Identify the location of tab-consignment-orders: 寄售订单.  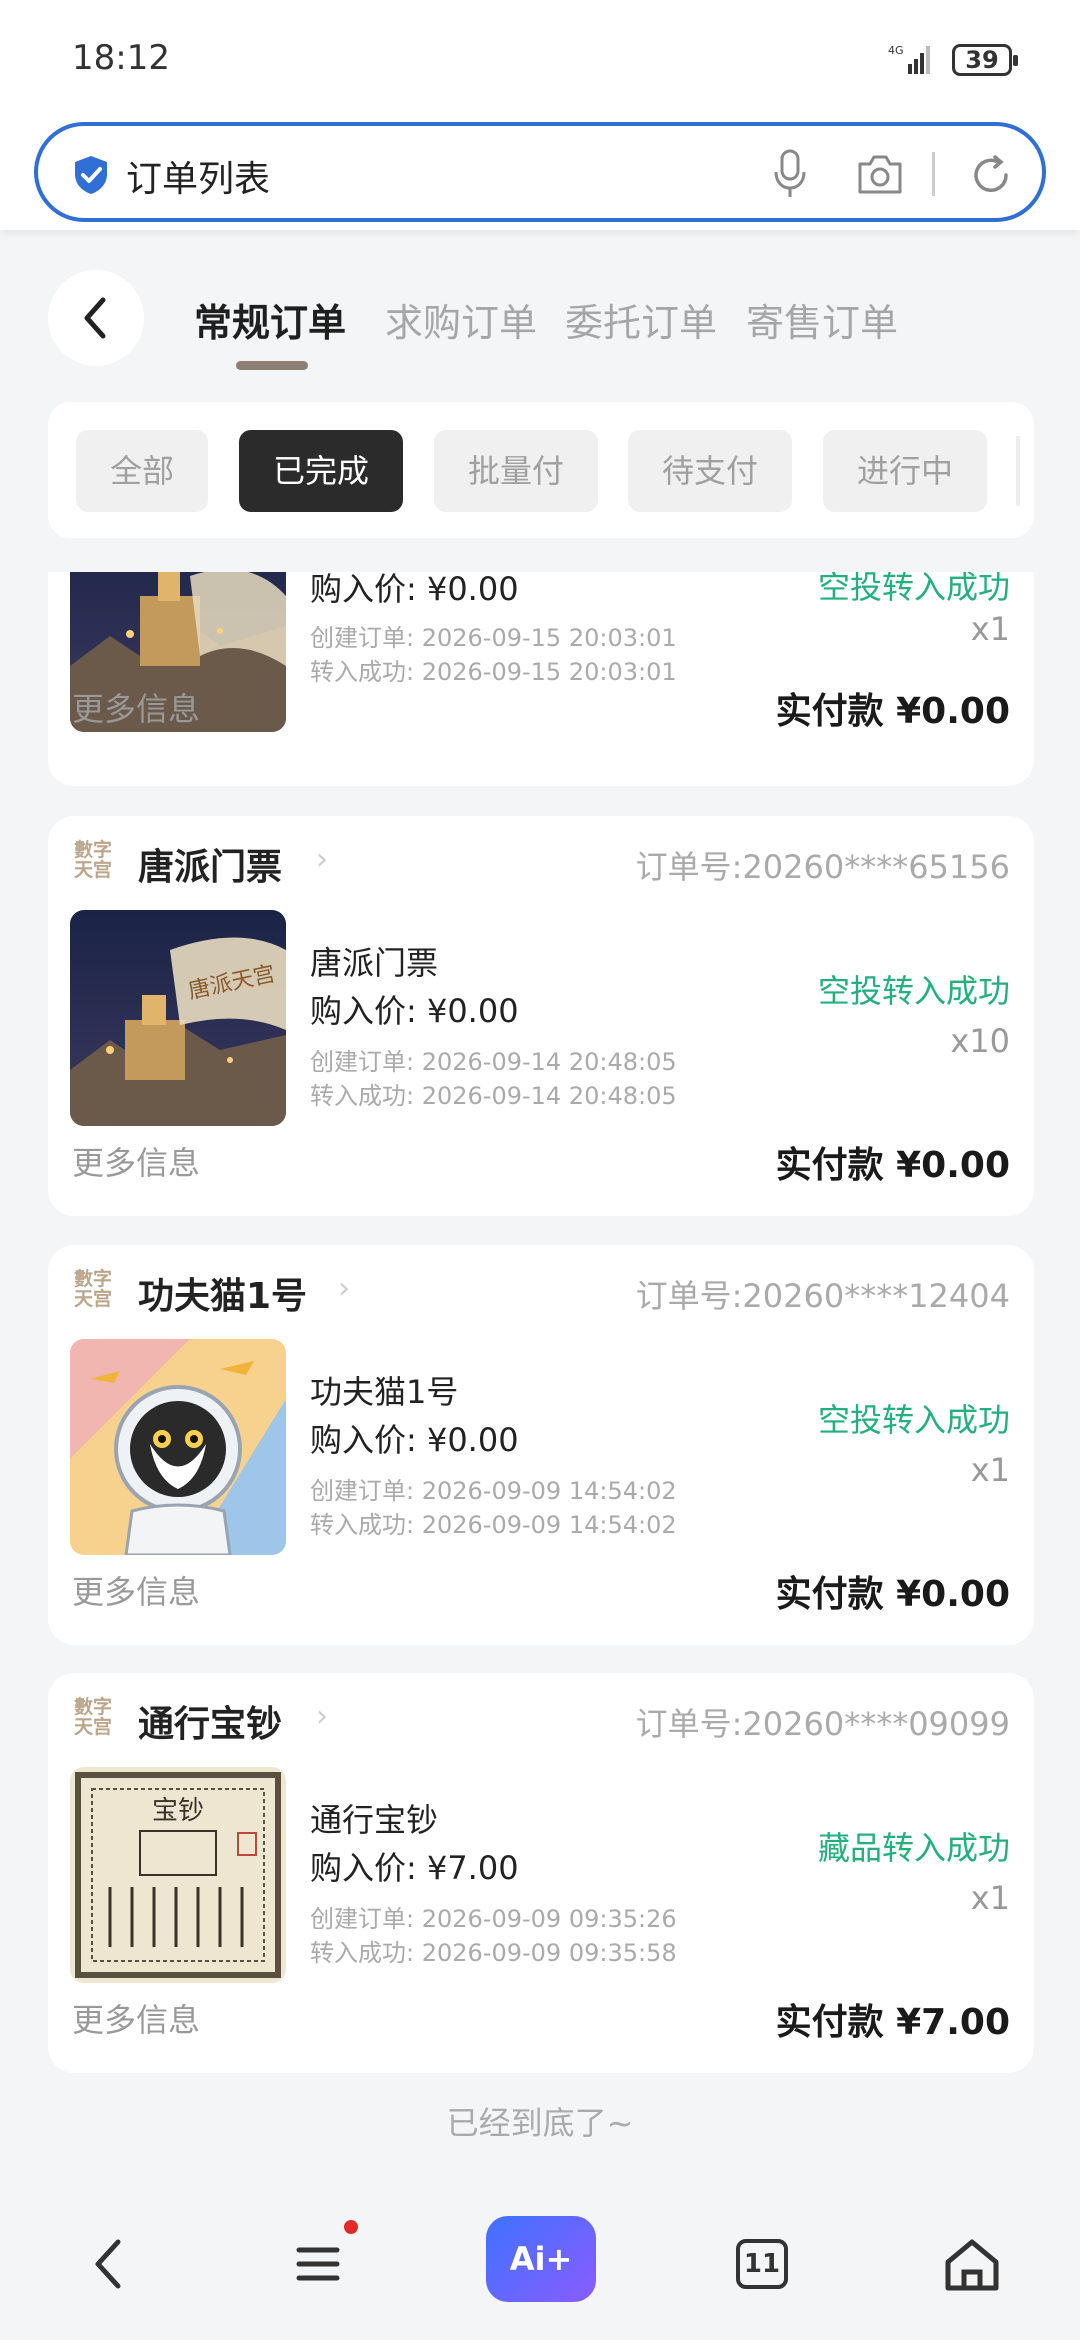
(822, 319).